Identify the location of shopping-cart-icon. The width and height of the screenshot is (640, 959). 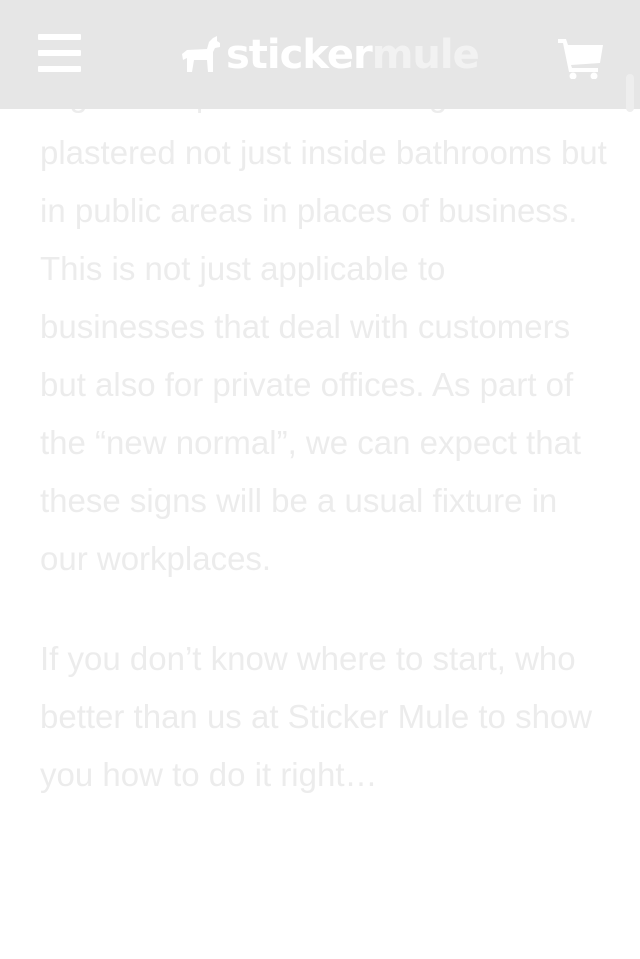
(581, 58).